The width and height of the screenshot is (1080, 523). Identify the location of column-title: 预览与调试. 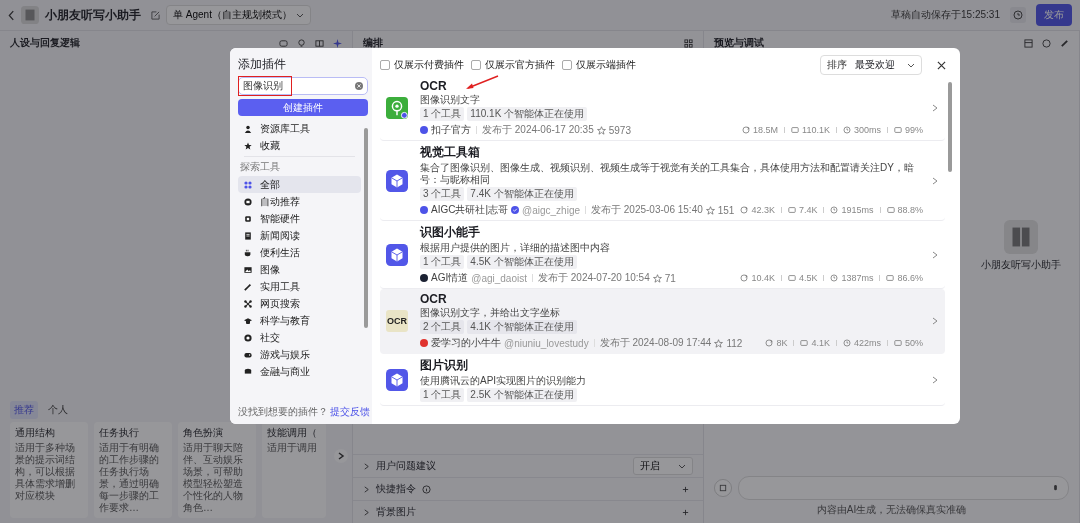
(739, 43).